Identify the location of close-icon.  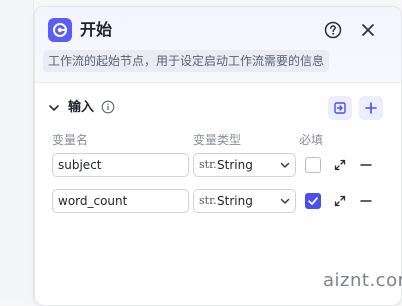
(368, 30).